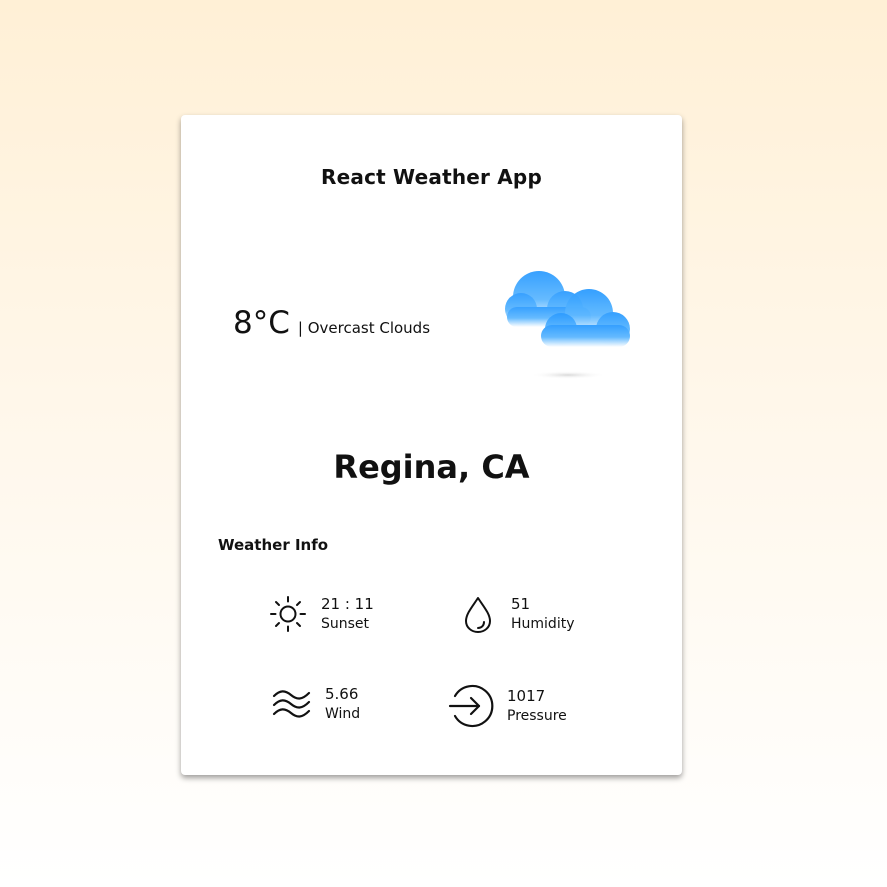 This screenshot has width=887, height=887. Describe the element at coordinates (431, 467) in the screenshot. I see `city-name: Regina, CA` at that location.